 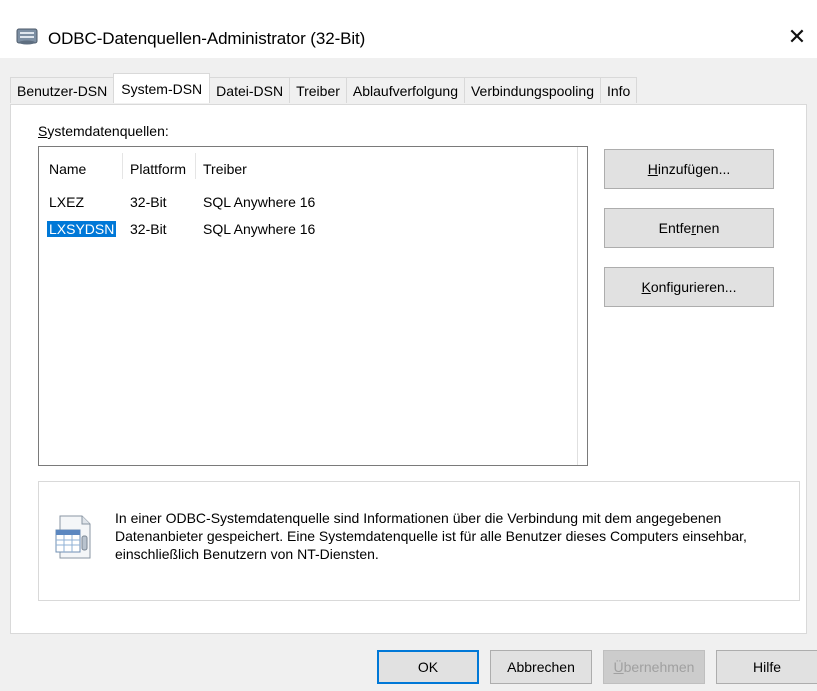 I want to click on list-item: LXEZ 32-Bit SQL Anywhere 16, so click(x=309, y=203).